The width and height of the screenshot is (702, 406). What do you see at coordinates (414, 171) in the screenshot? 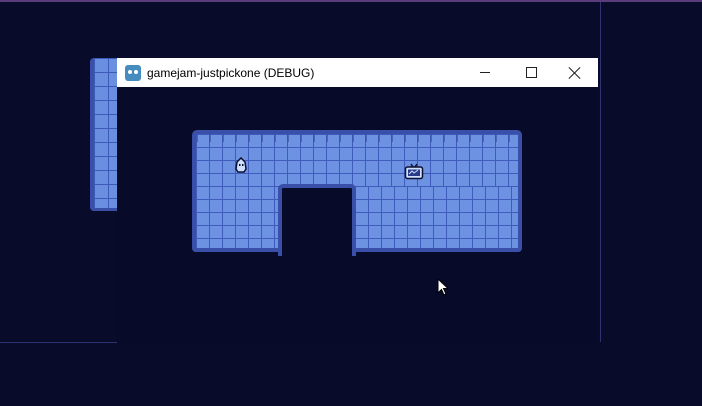
I see `tv-monitor-icon` at bounding box center [414, 171].